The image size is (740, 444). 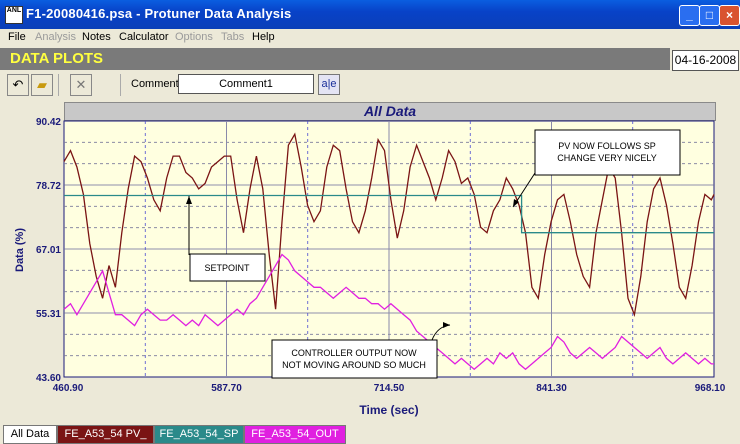 What do you see at coordinates (48, 314) in the screenshot?
I see `y-tick-label: 55.31` at bounding box center [48, 314].